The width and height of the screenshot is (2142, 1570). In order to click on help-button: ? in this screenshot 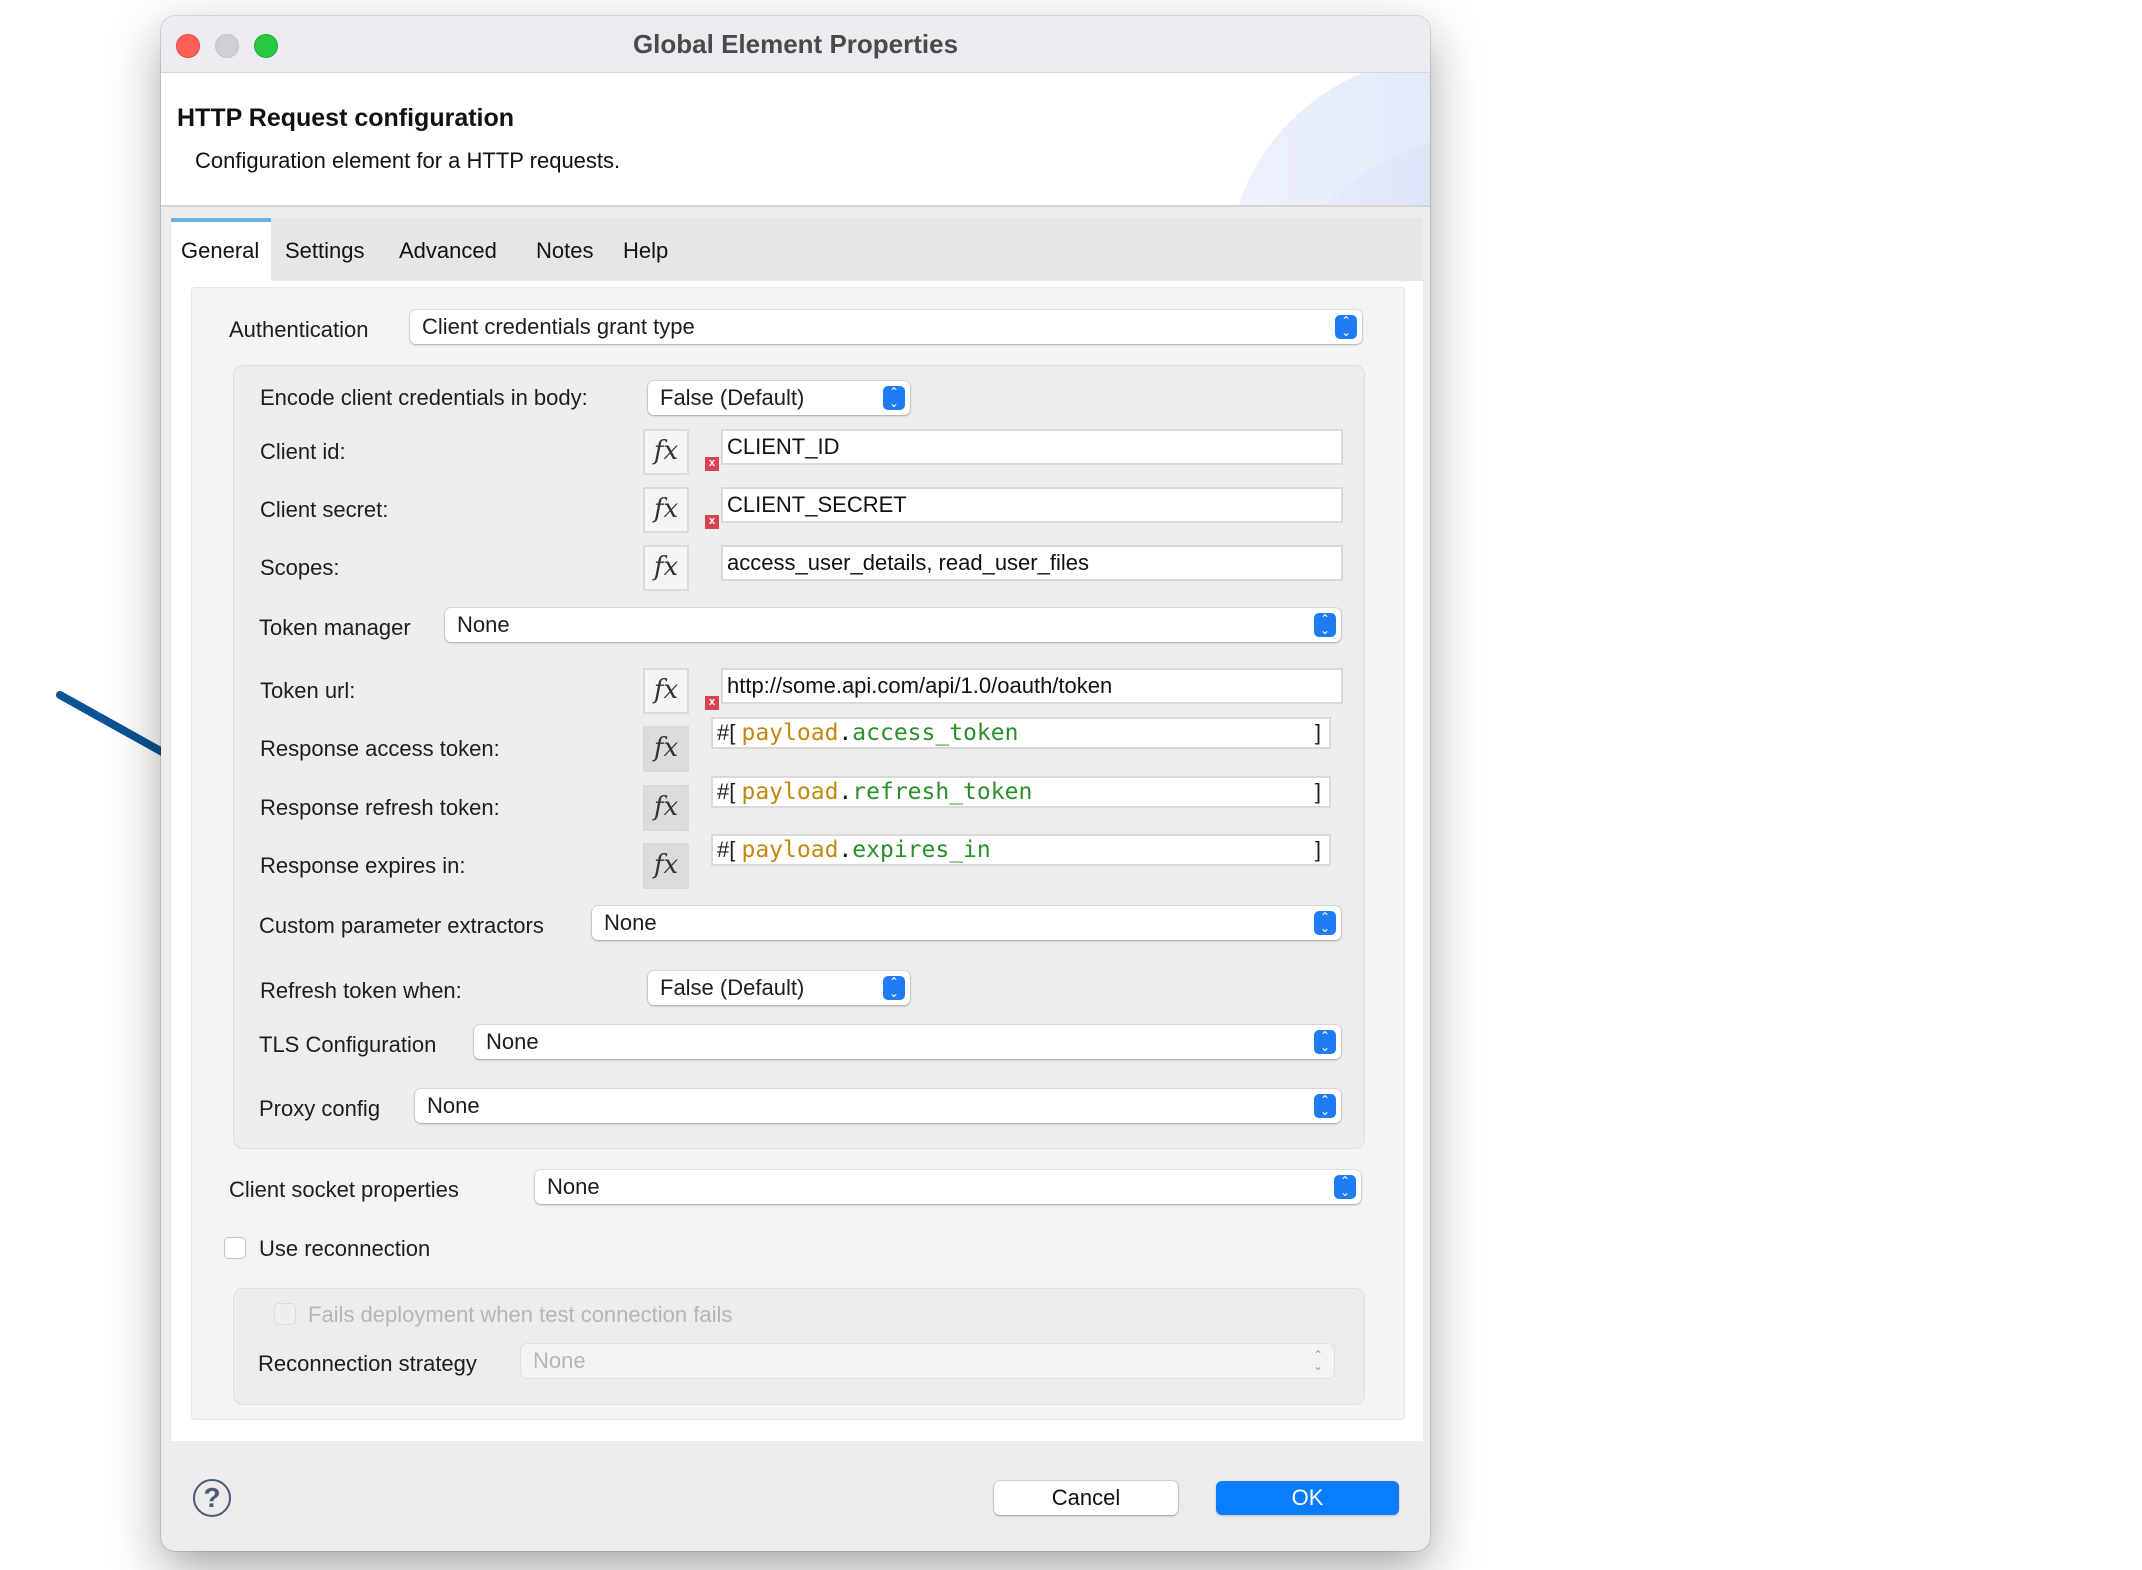, I will do `click(212, 1498)`.